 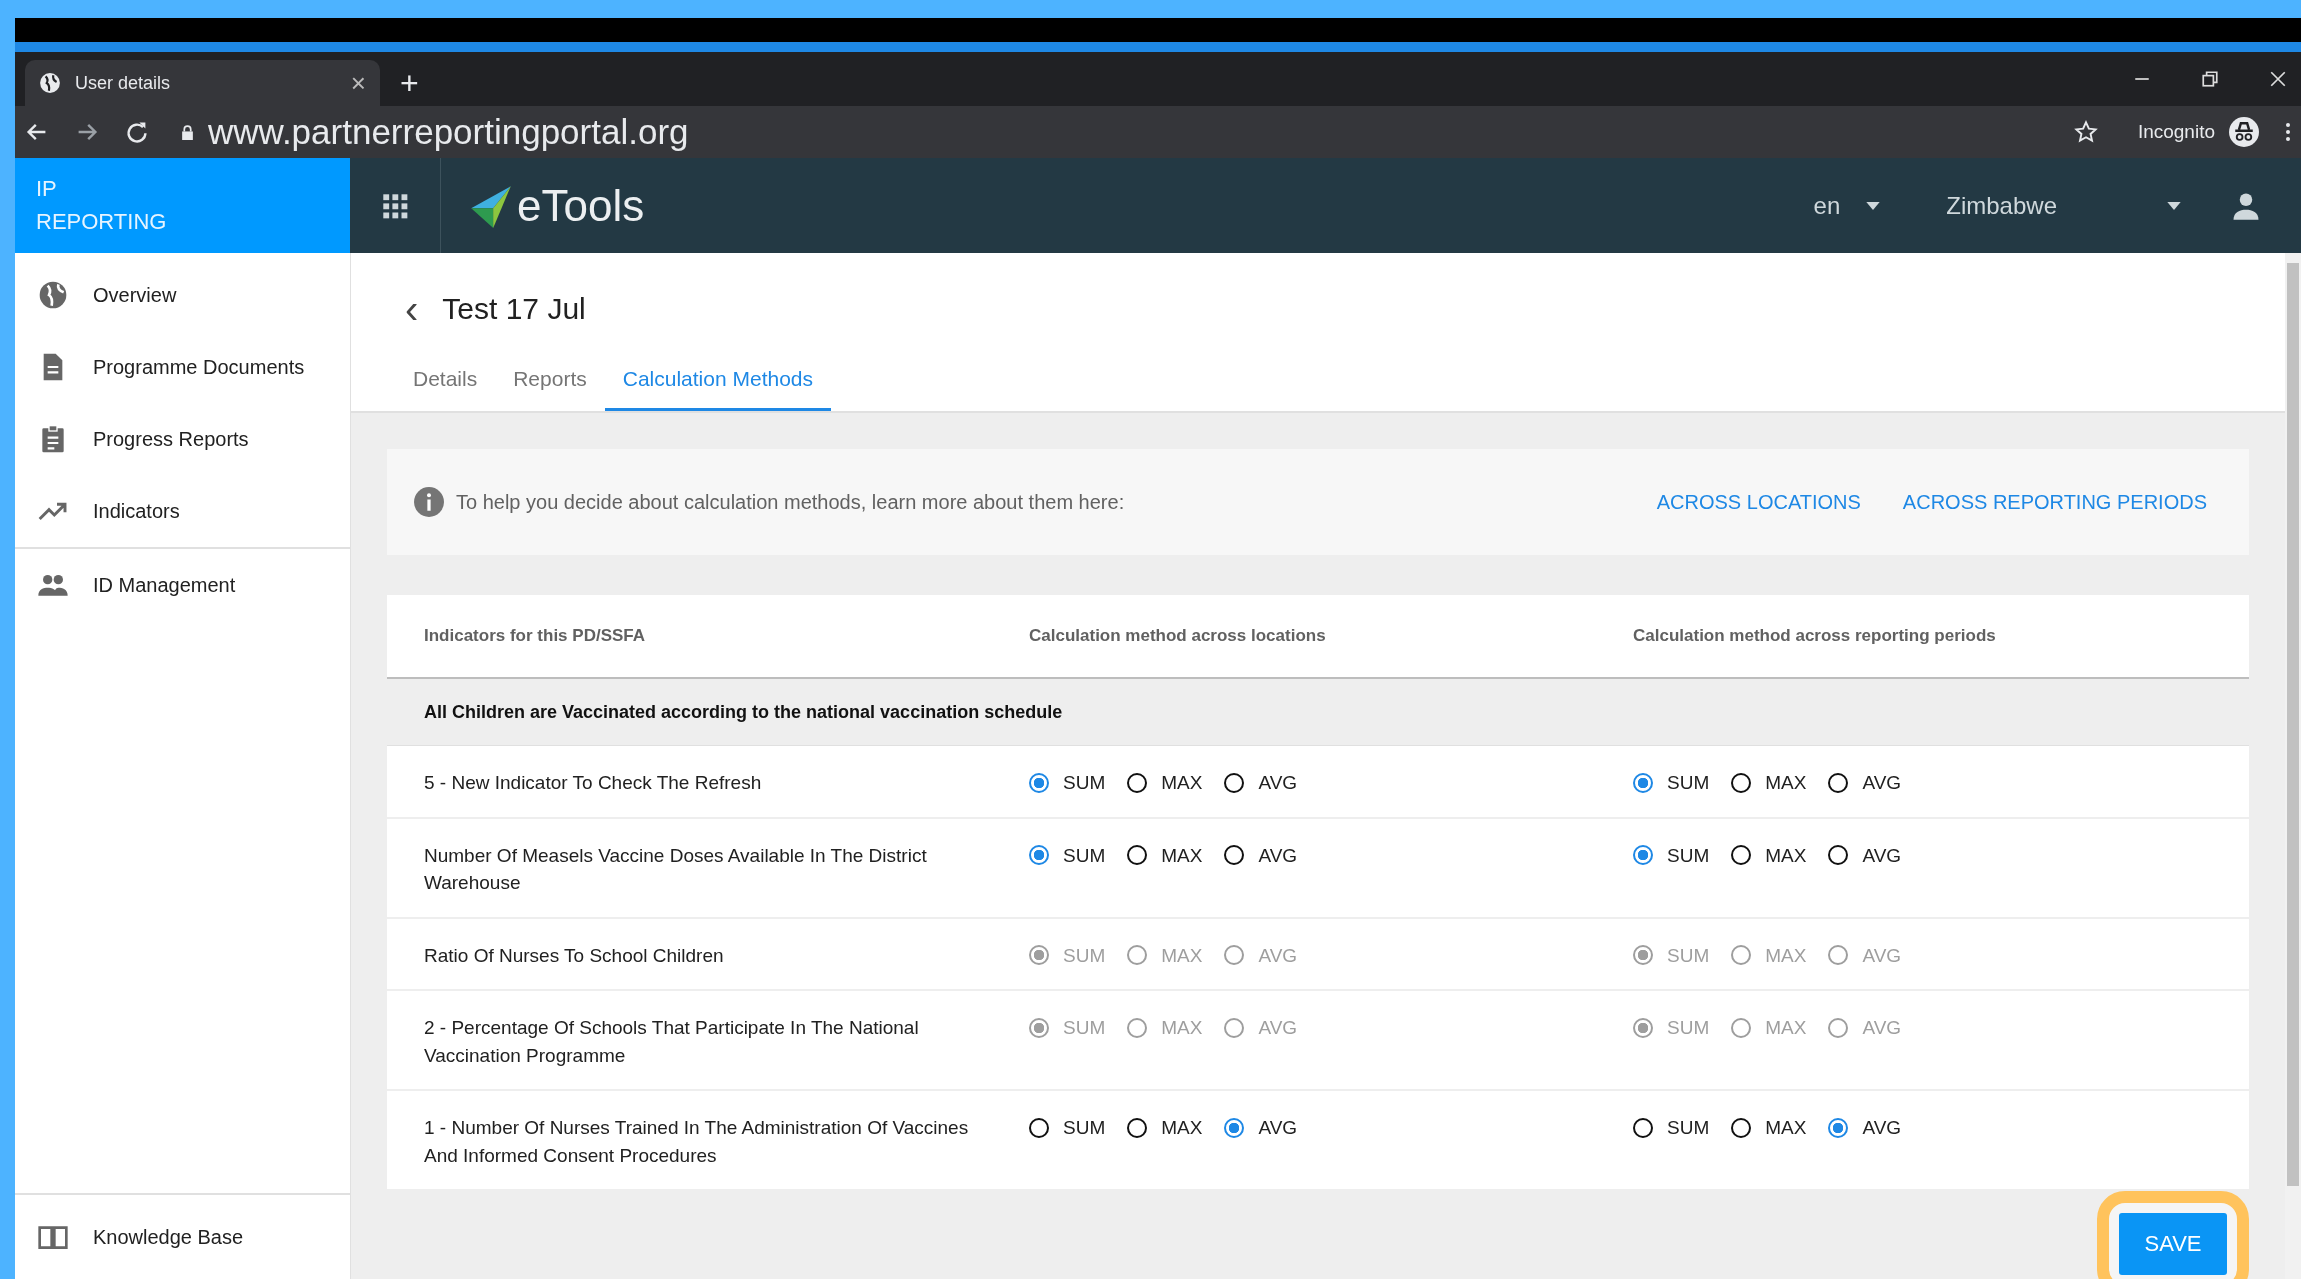 What do you see at coordinates (409, 83) in the screenshot?
I see `new-tab-button: +` at bounding box center [409, 83].